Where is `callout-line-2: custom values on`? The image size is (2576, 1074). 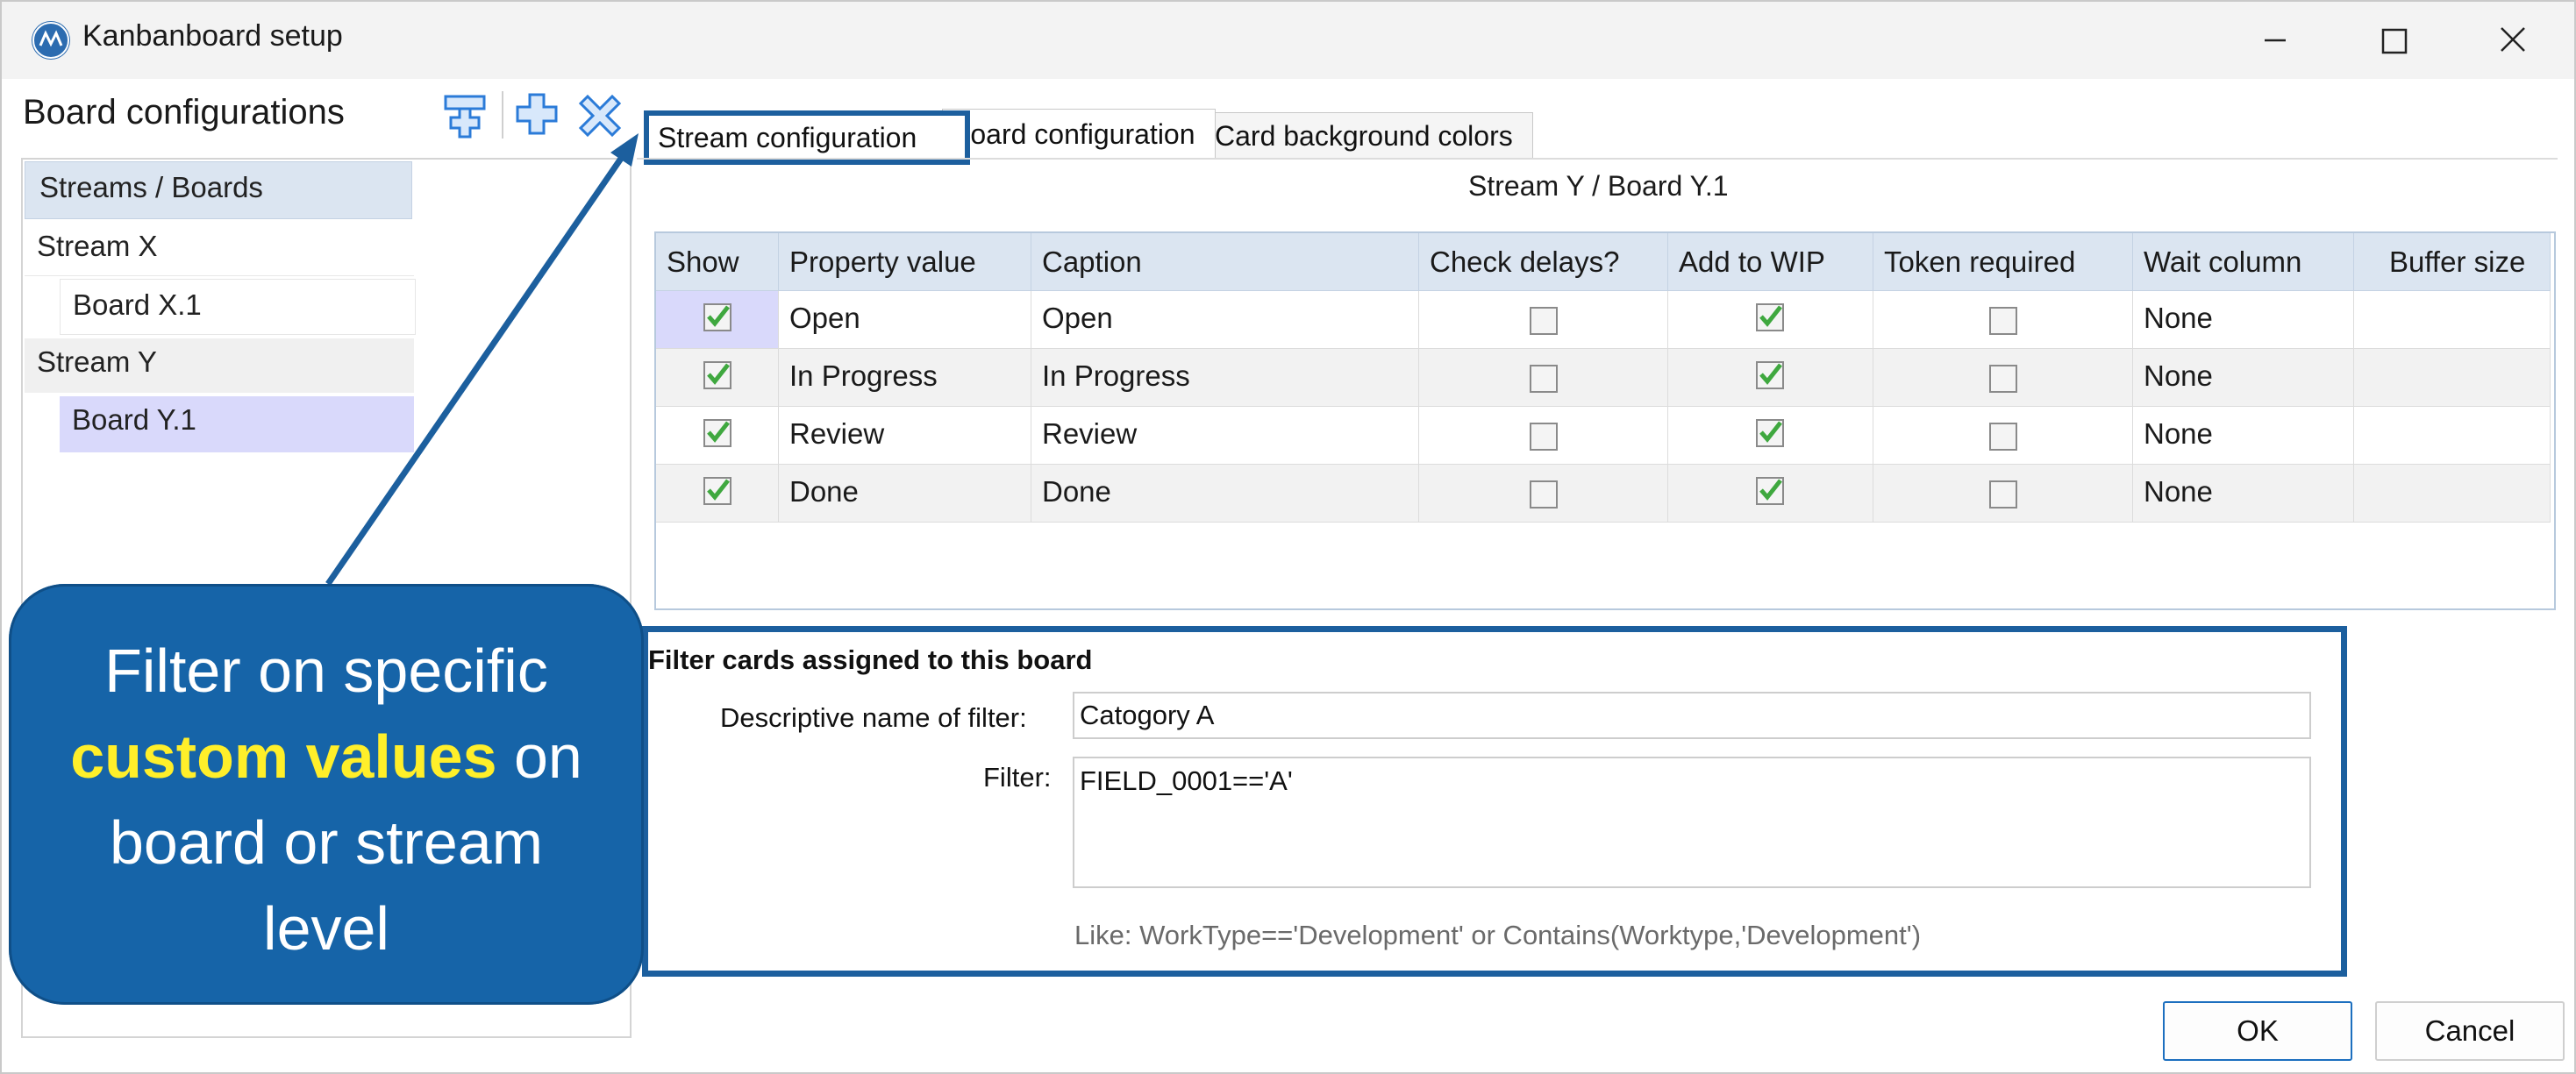
callout-line-2: custom values on is located at coordinates (327, 757).